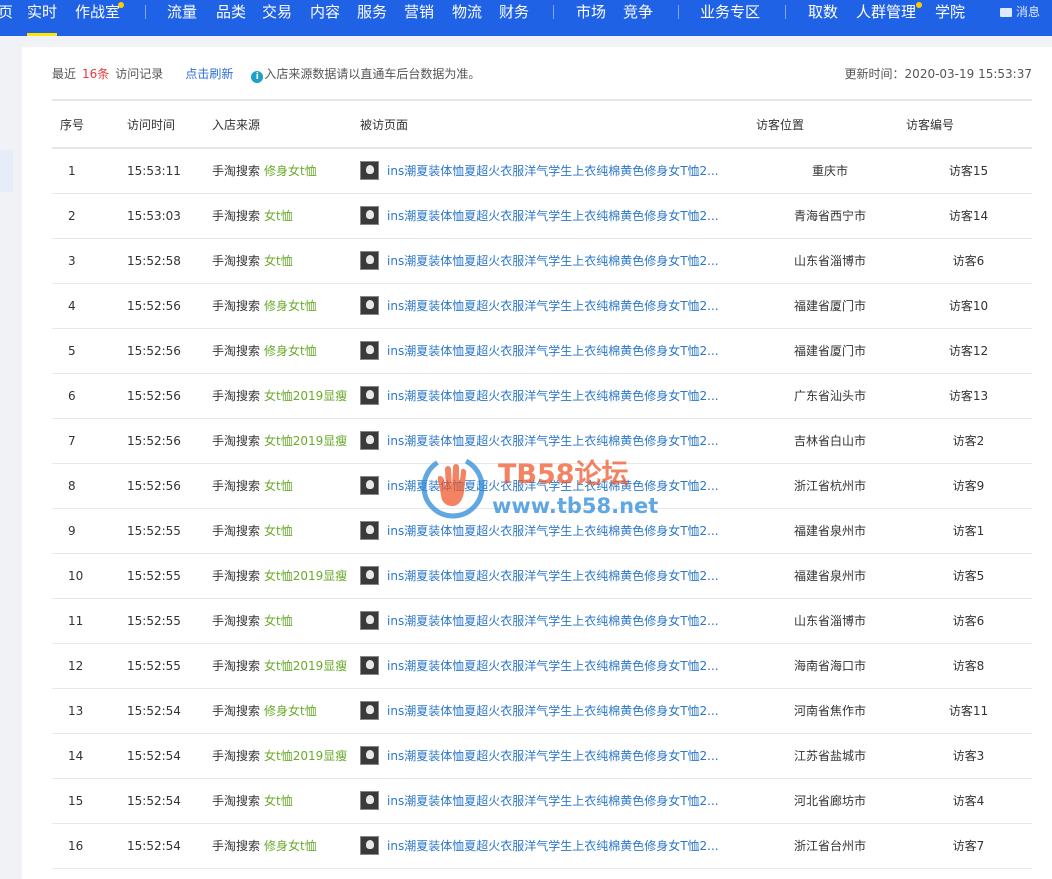 The image size is (1052, 879). What do you see at coordinates (290, 171) in the screenshot?
I see `search-keyword: 修身女t恤` at bounding box center [290, 171].